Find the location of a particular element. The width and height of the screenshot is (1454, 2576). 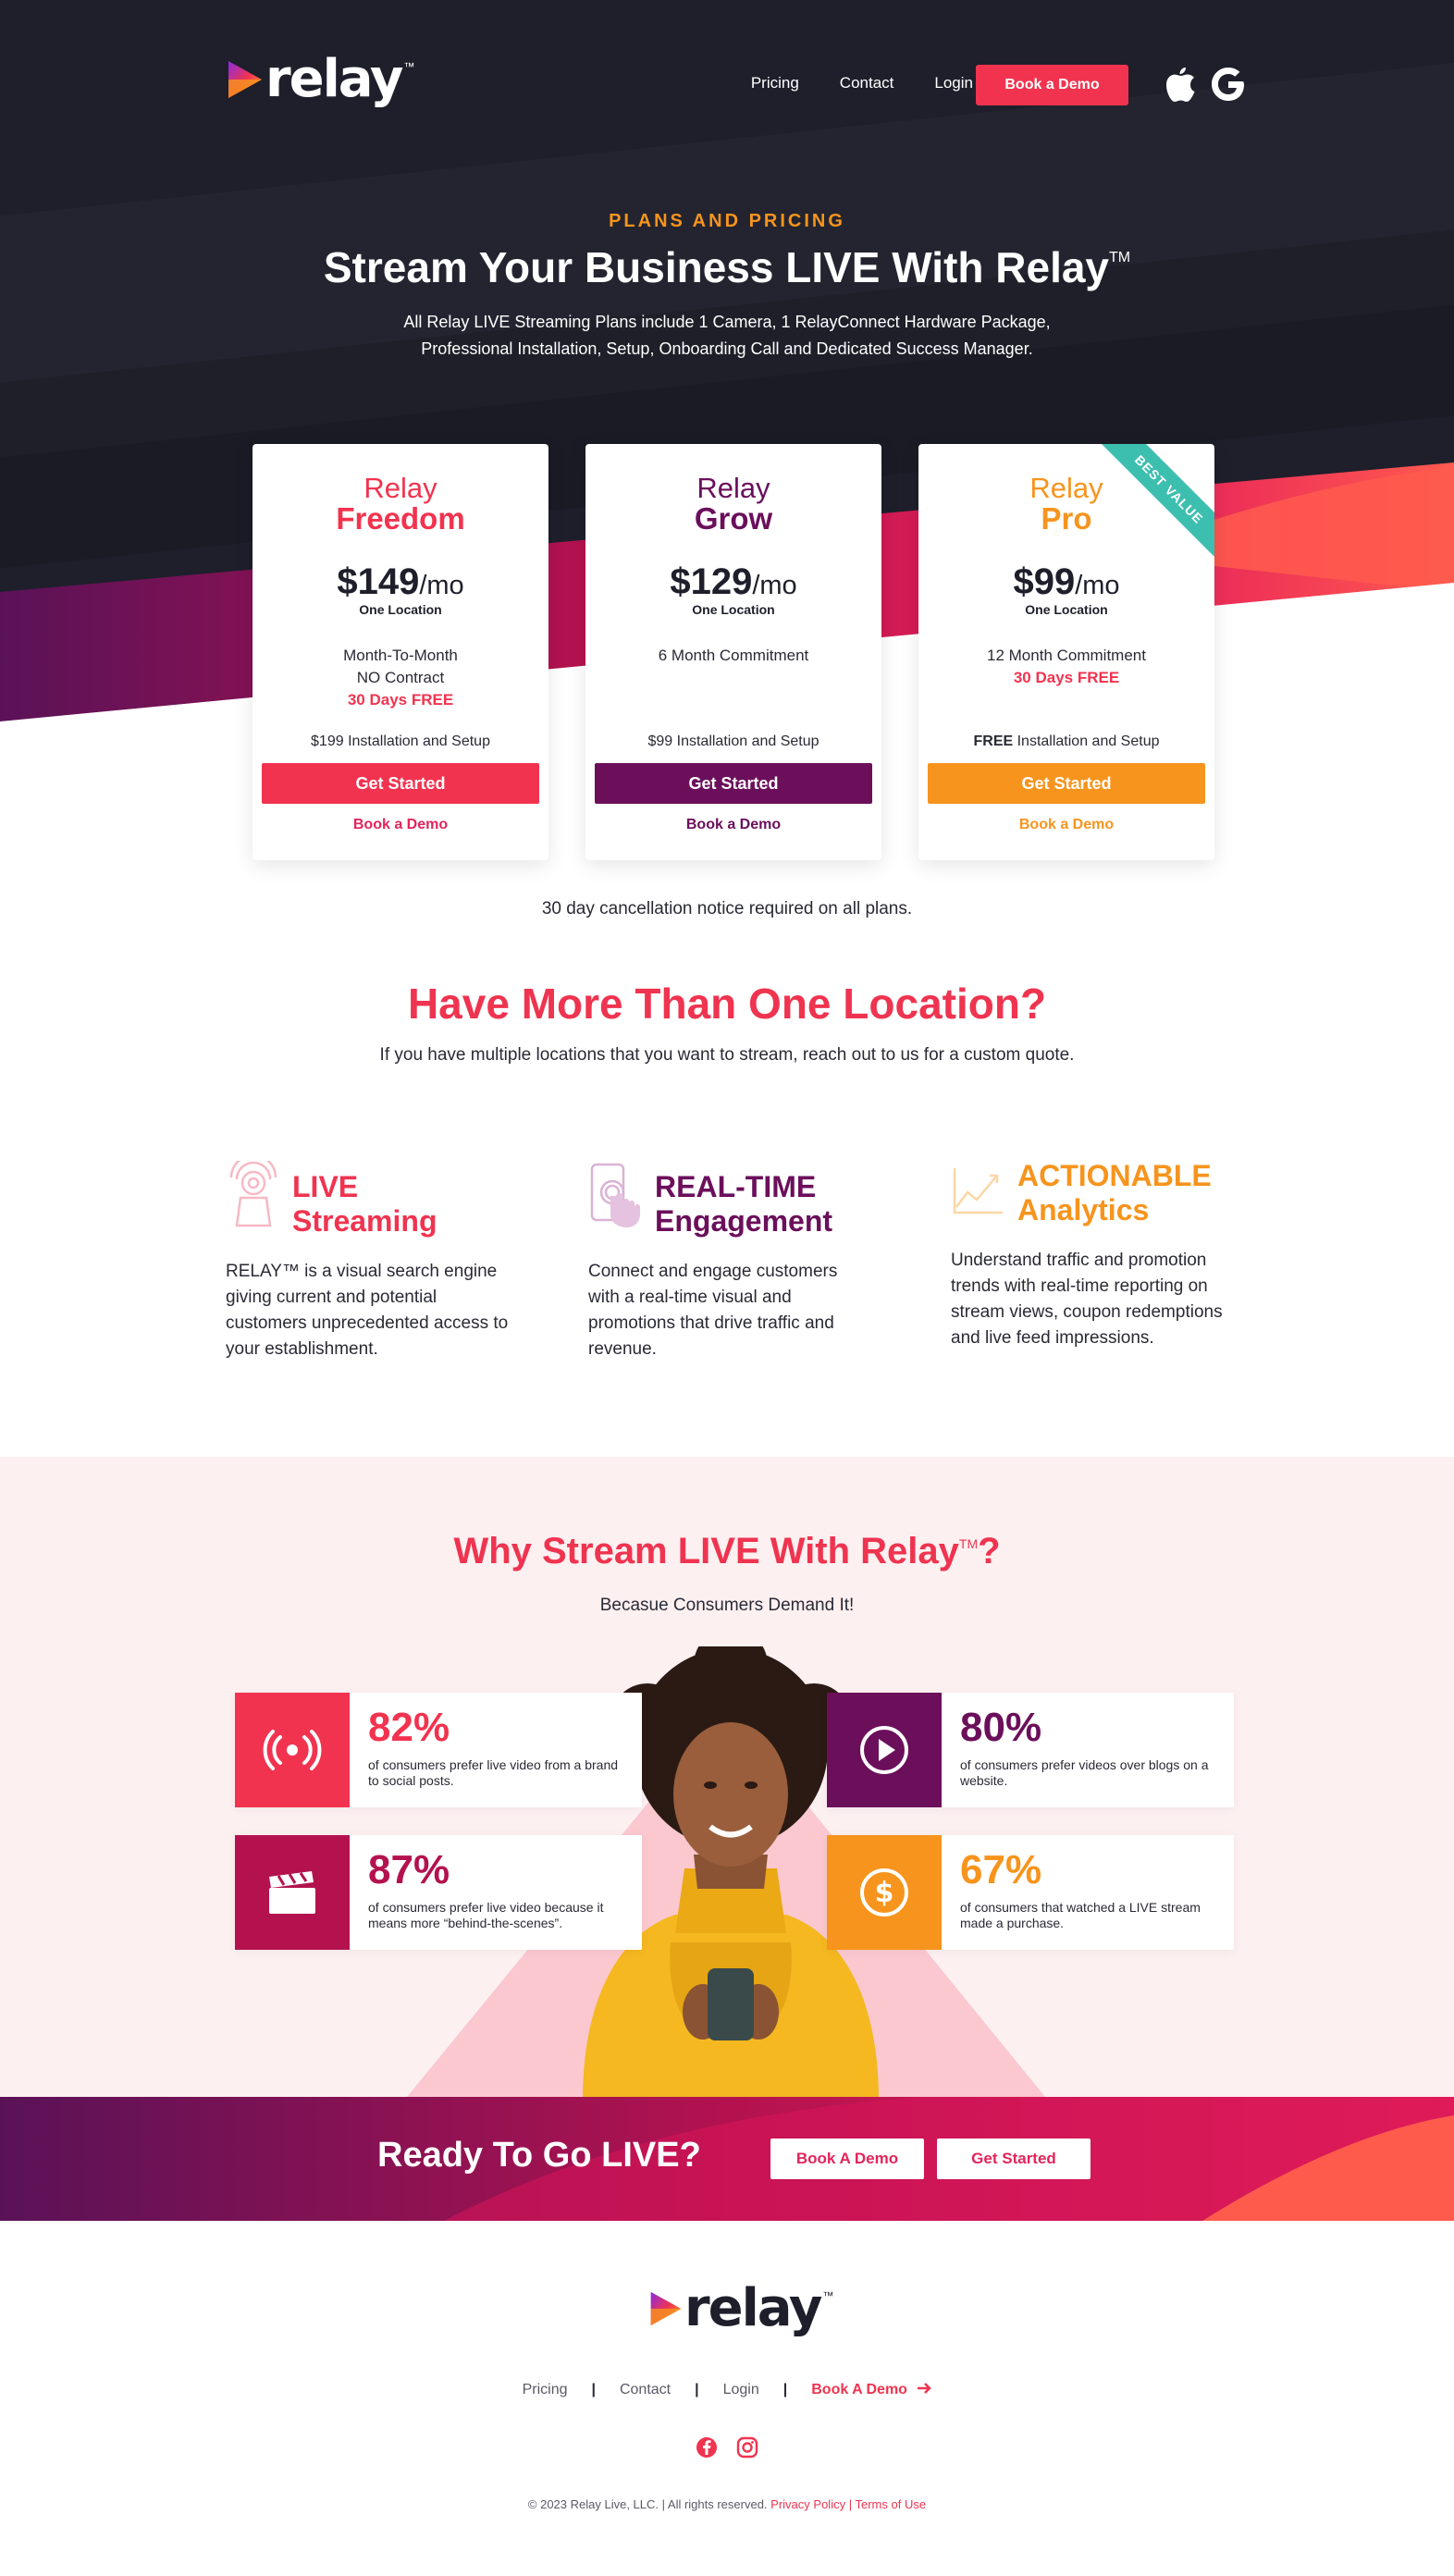

plan-term: Month-To-Month is located at coordinates (400, 656).